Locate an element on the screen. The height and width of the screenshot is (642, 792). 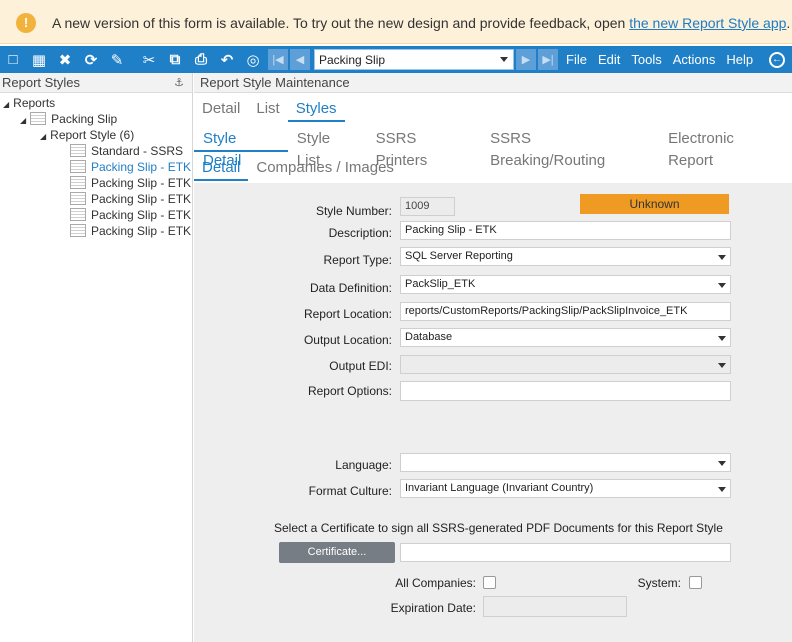
tab-style-detail: Style Detail is located at coordinates (241, 148).